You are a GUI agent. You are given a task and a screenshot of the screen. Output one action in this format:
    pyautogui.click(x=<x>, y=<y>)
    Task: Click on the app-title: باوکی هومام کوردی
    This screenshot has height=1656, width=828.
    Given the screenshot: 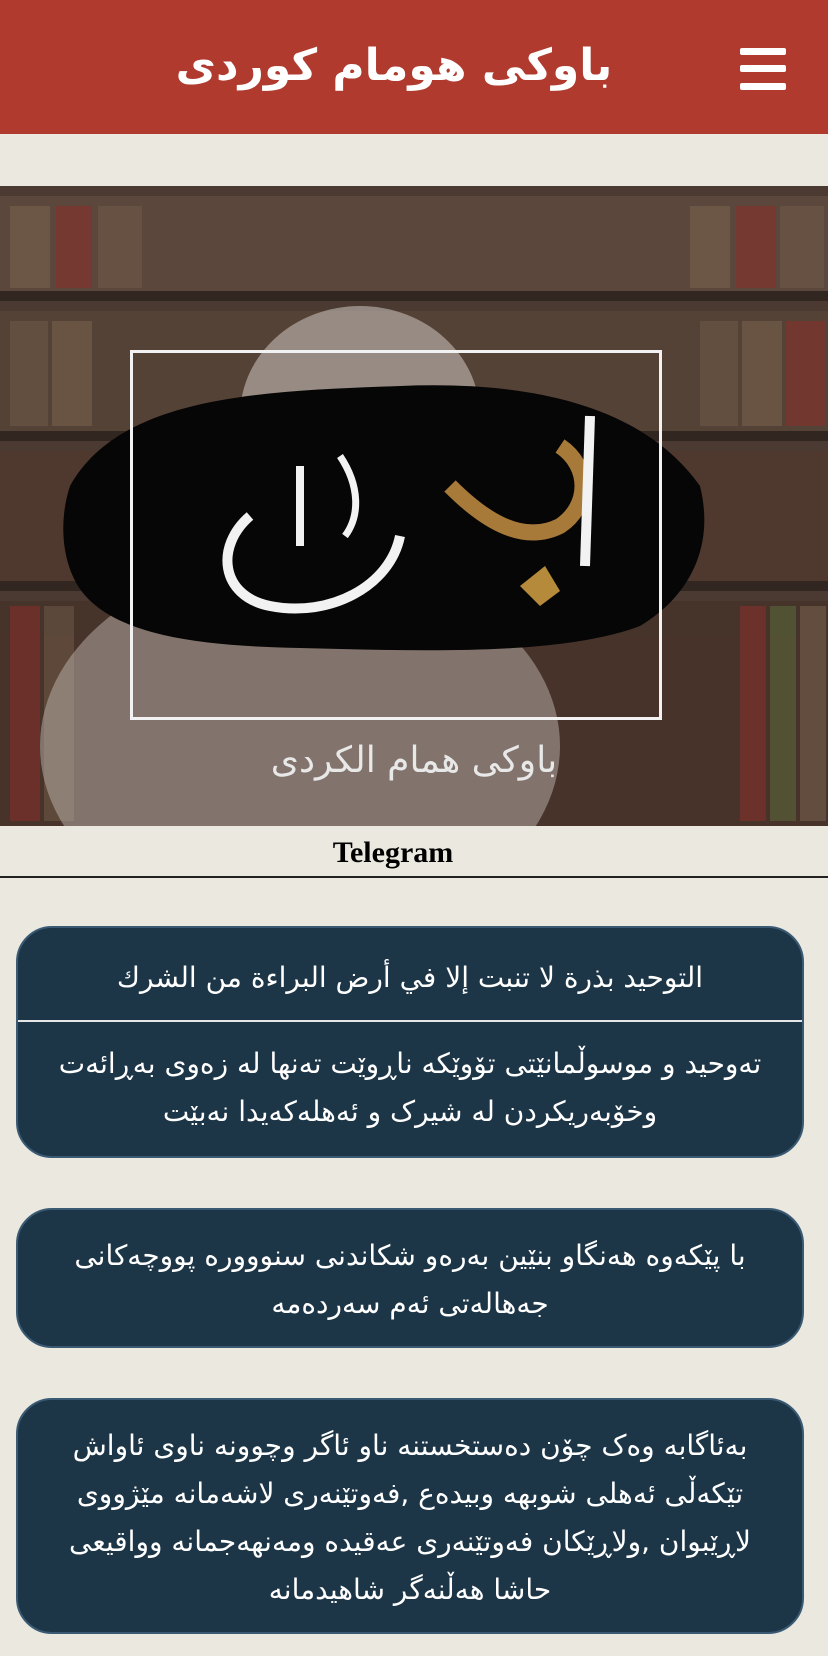 What is the action you would take?
    pyautogui.click(x=394, y=65)
    